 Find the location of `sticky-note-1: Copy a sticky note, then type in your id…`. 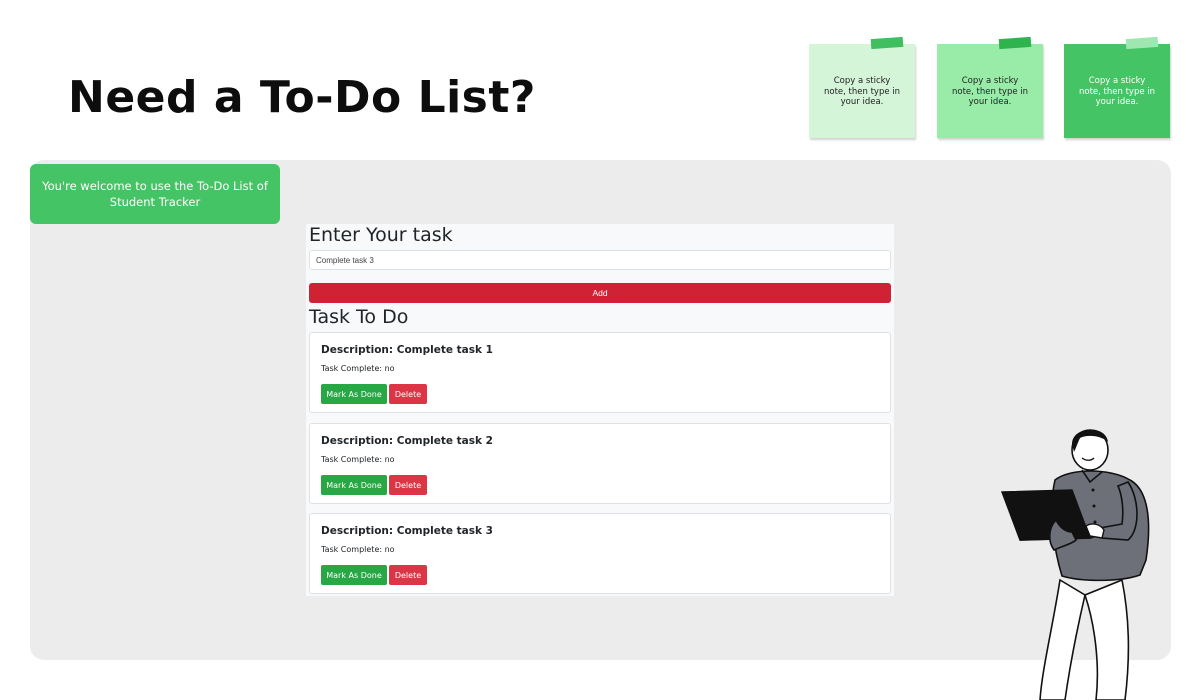

sticky-note-1: Copy a sticky note, then type in your id… is located at coordinates (862, 87).